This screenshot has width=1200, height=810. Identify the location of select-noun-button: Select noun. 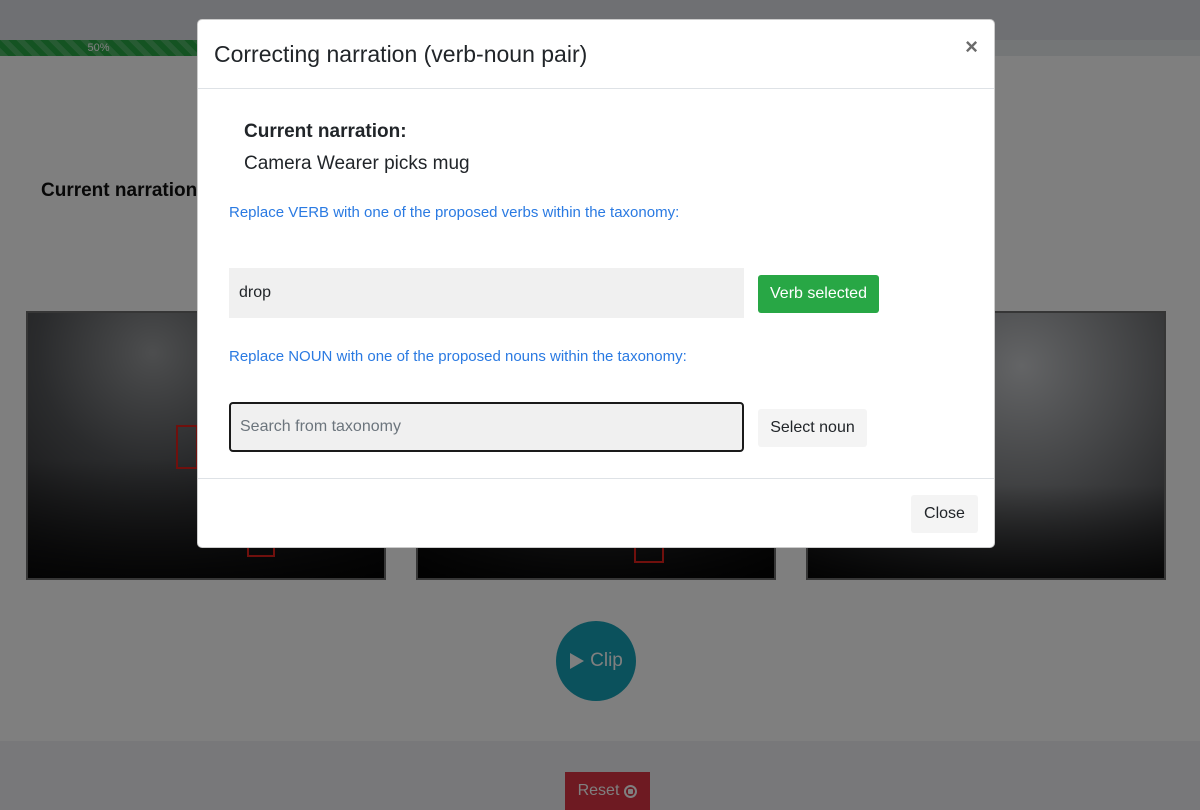
(812, 428).